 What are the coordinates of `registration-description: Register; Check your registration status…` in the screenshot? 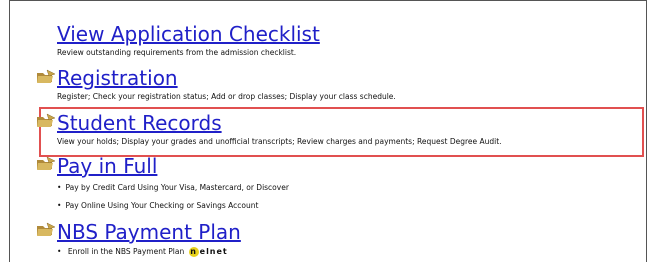 It's located at (226, 96).